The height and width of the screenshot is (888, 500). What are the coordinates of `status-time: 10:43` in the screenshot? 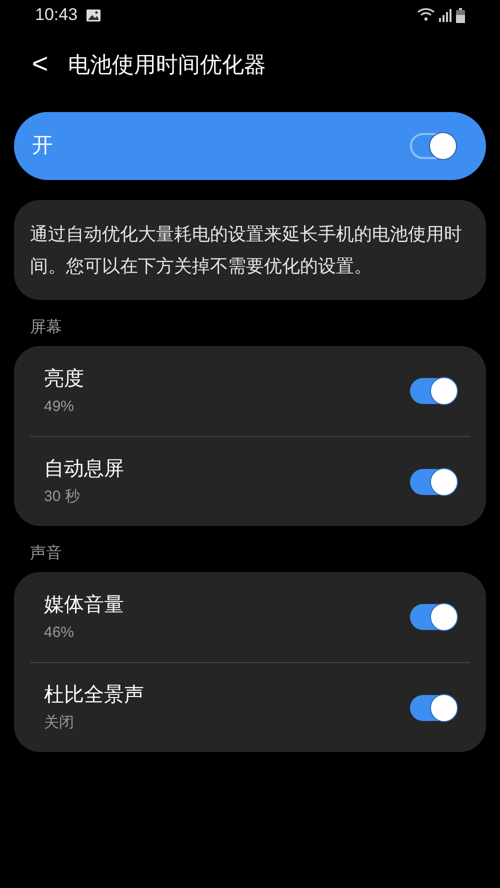 It's located at (56, 15).